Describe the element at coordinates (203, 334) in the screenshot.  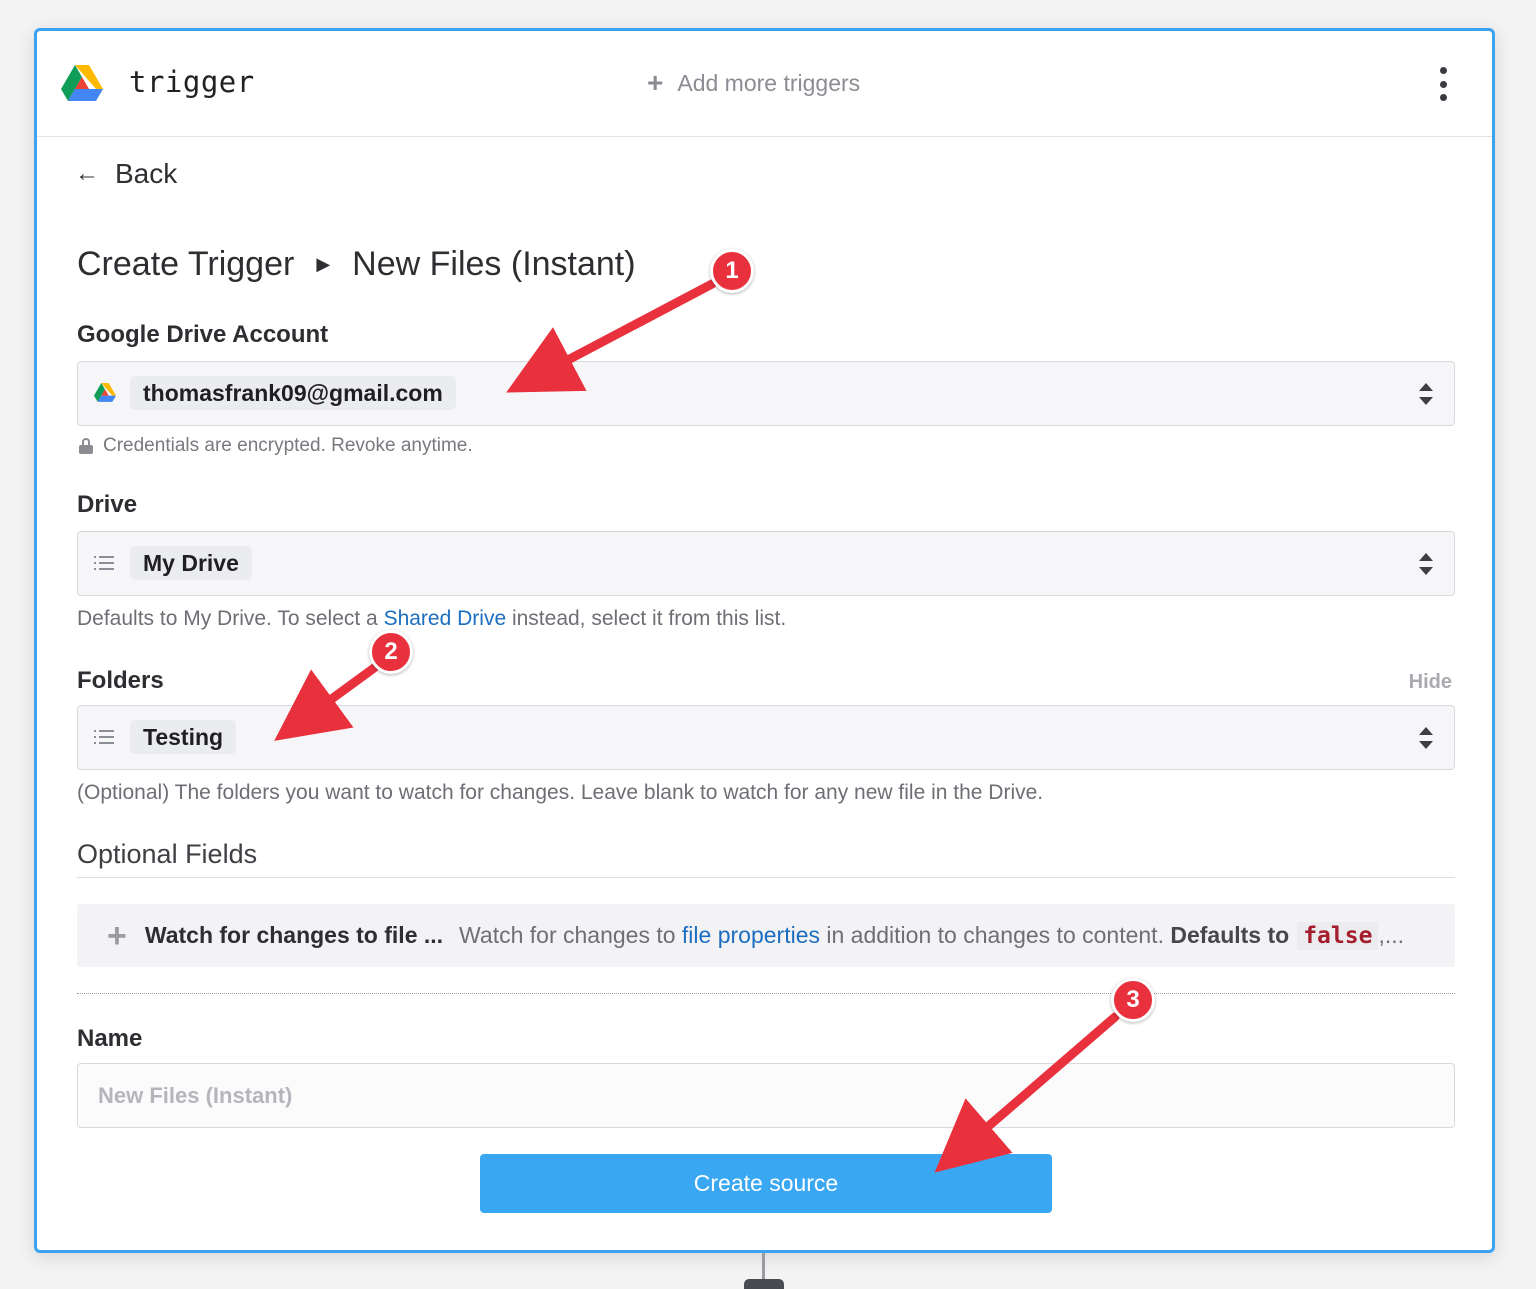
I see `account-label: Google Drive Account` at that location.